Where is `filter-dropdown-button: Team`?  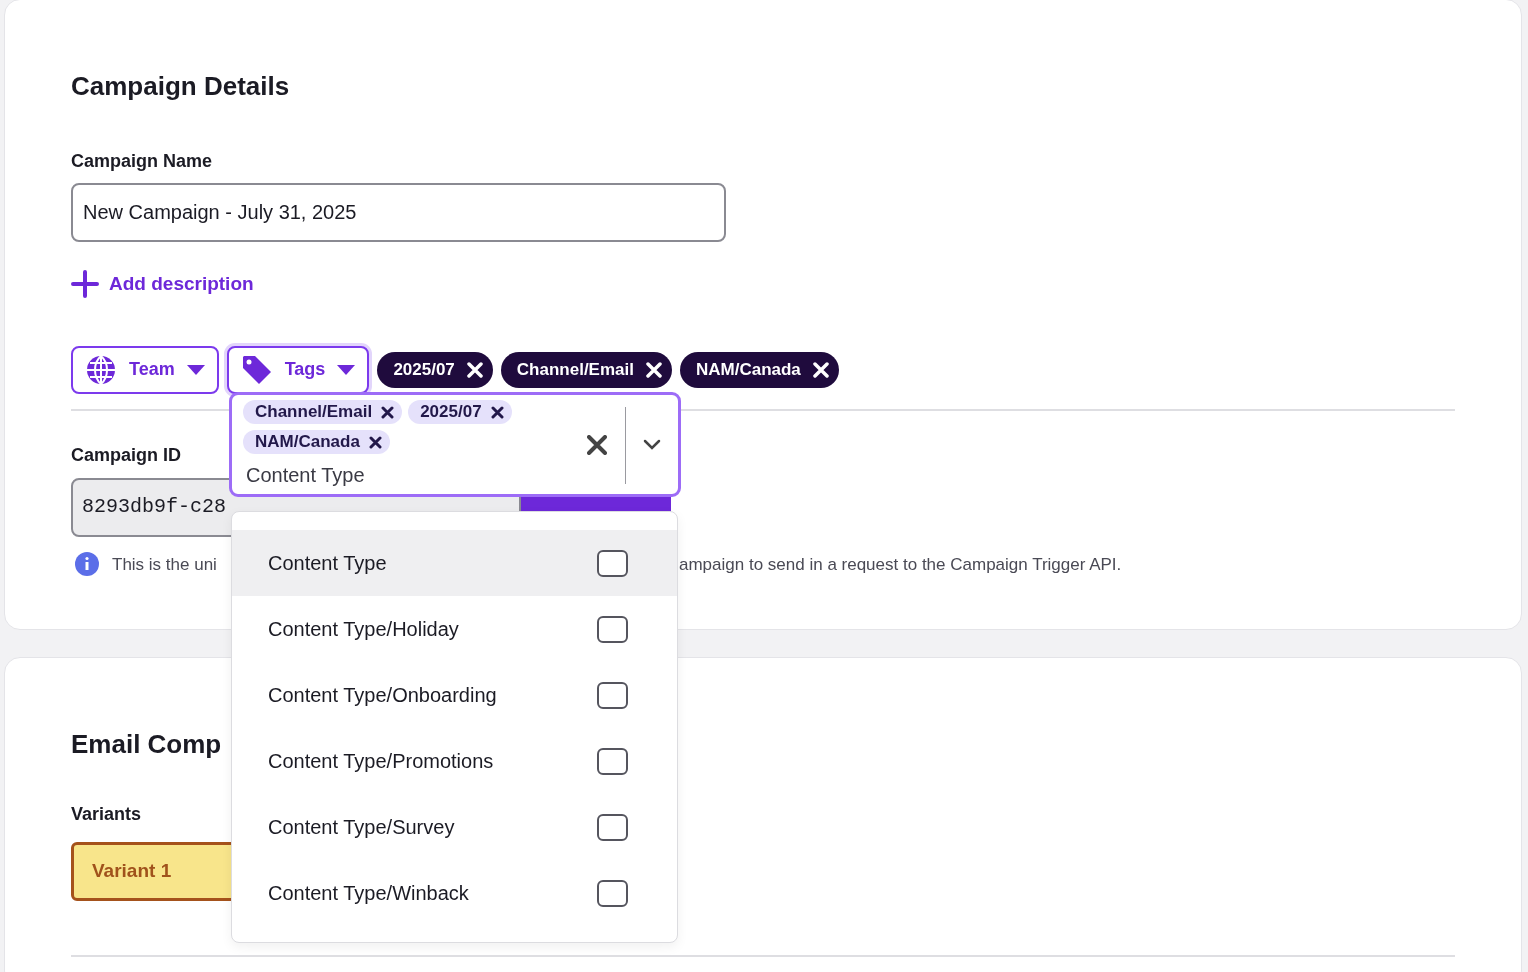 filter-dropdown-button: Team is located at coordinates (145, 369).